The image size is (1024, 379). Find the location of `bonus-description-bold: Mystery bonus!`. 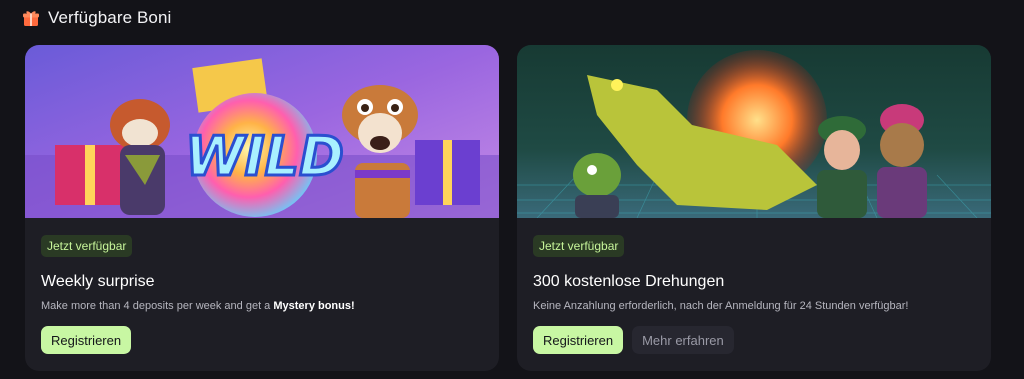

bonus-description-bold: Mystery bonus! is located at coordinates (314, 306).